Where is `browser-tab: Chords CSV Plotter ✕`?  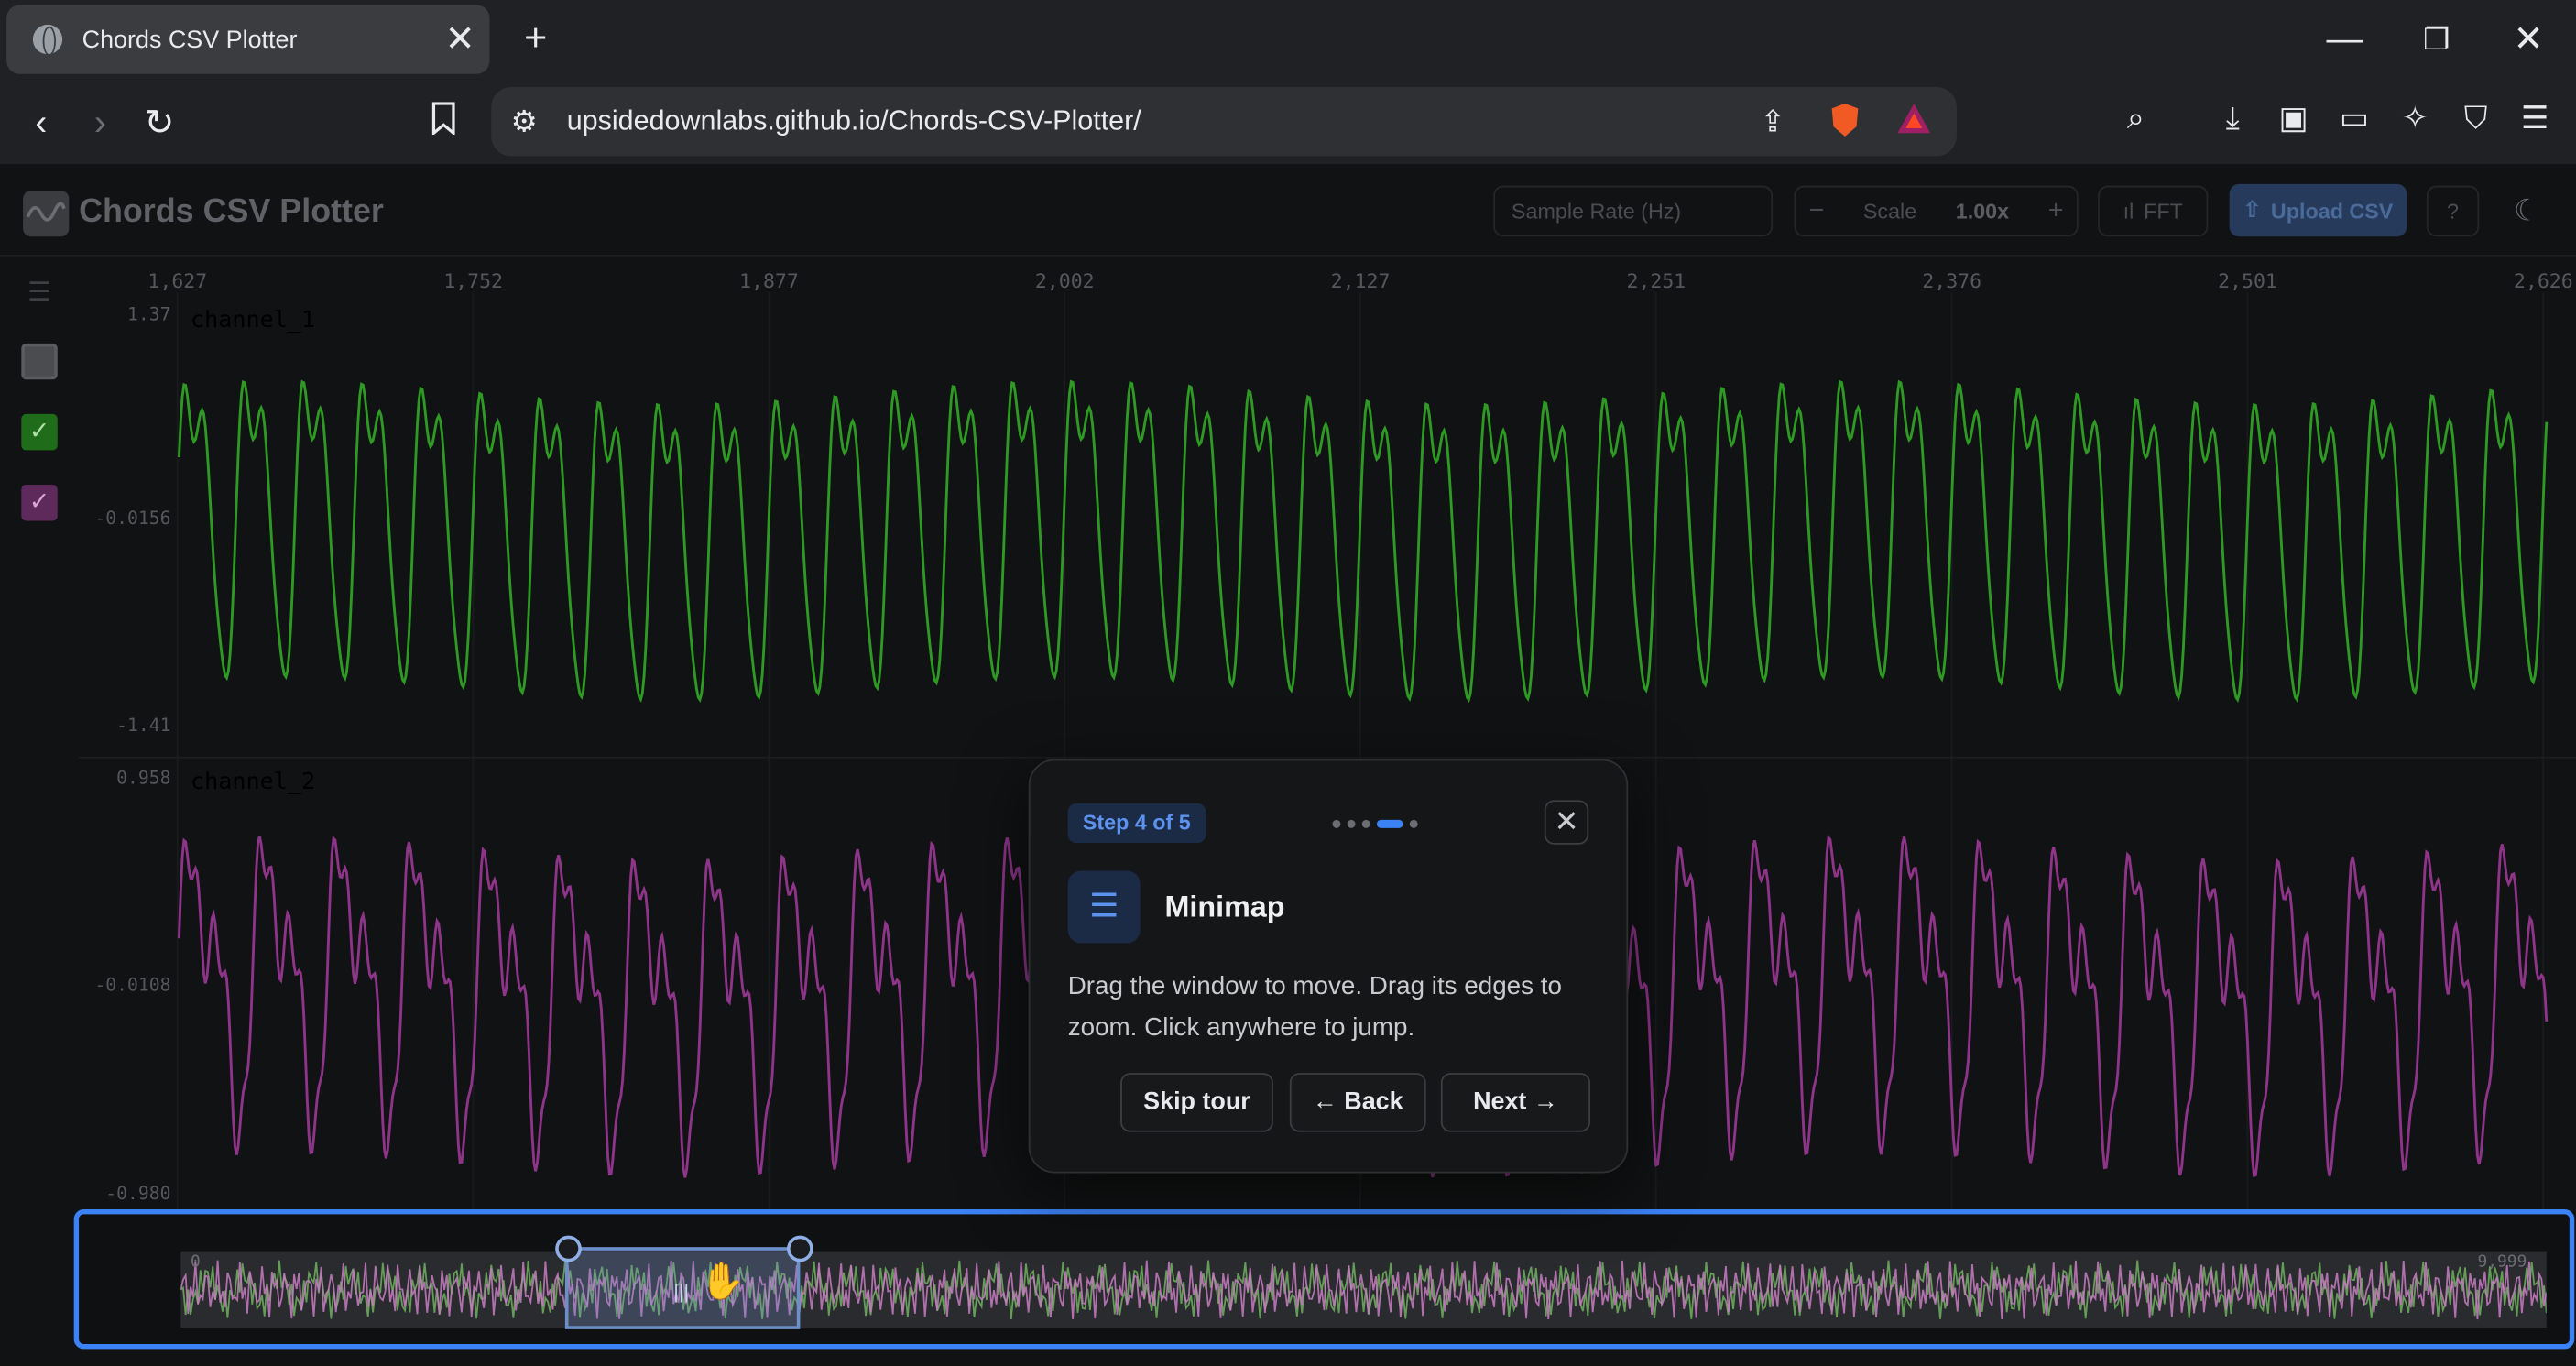 browser-tab: Chords CSV Plotter ✕ is located at coordinates (248, 39).